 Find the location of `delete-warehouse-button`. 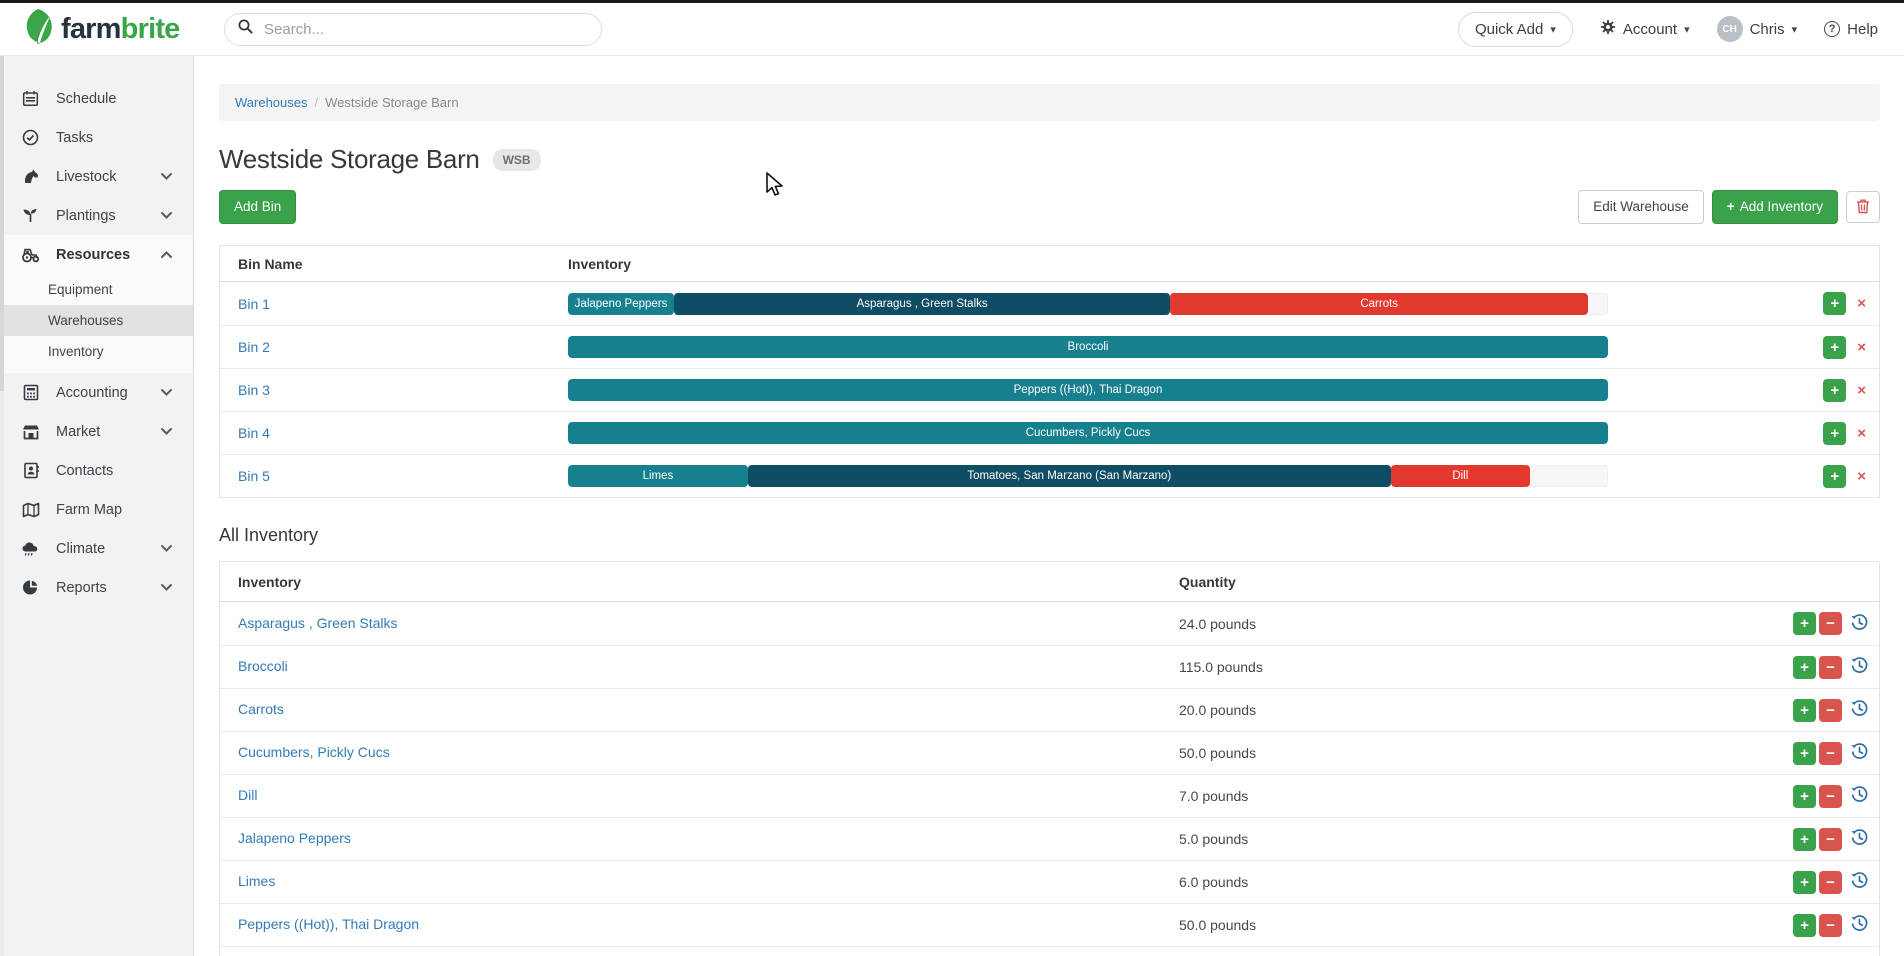

delete-warehouse-button is located at coordinates (1863, 207).